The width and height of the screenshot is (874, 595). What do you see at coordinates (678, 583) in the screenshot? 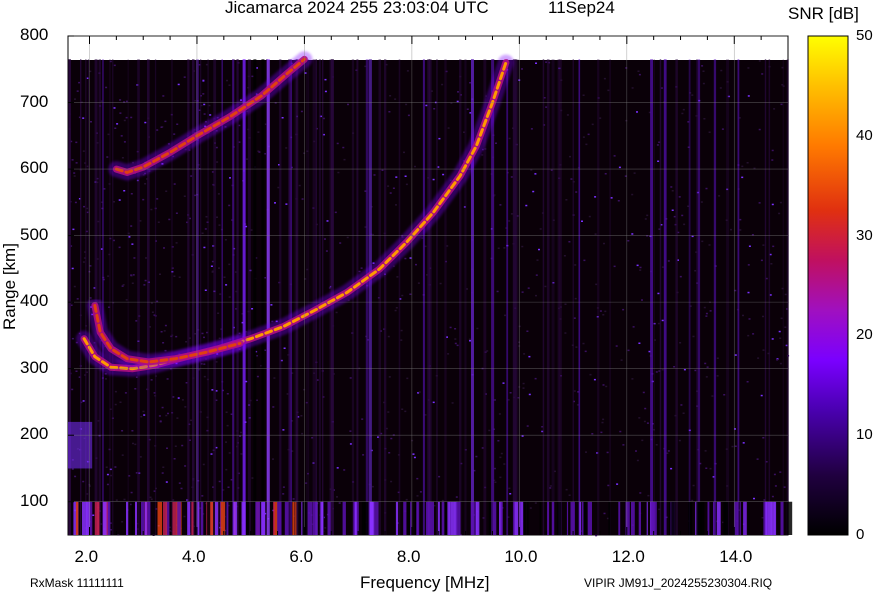
I see `file-label: VIPIR JM91J_2024255230304.RIQ` at bounding box center [678, 583].